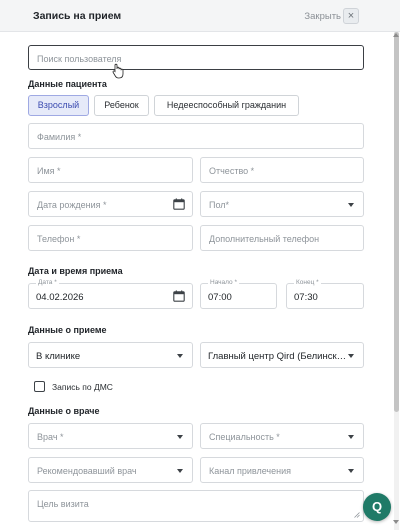 Image resolution: width=400 pixels, height=530 pixels. I want to click on referrer-select: Рекомендовавший врач, so click(110, 470).